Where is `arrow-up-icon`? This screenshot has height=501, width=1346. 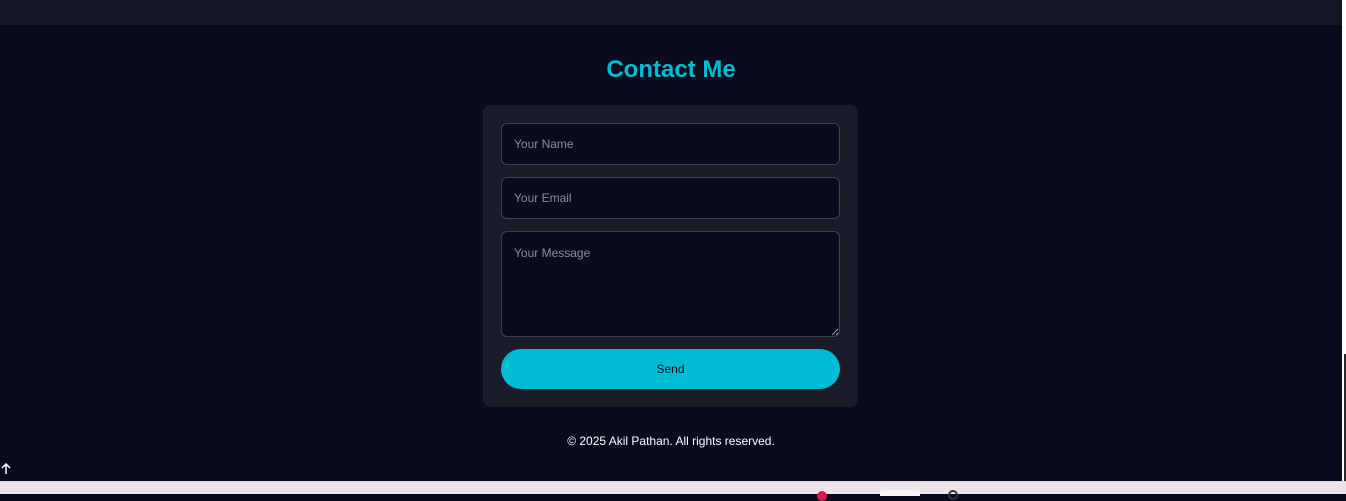
arrow-up-icon is located at coordinates (6, 468).